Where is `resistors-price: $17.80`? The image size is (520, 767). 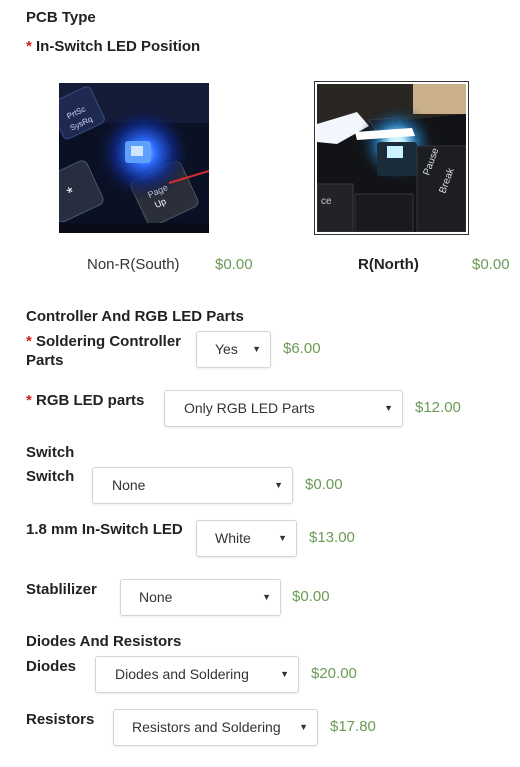 resistors-price: $17.80 is located at coordinates (353, 726).